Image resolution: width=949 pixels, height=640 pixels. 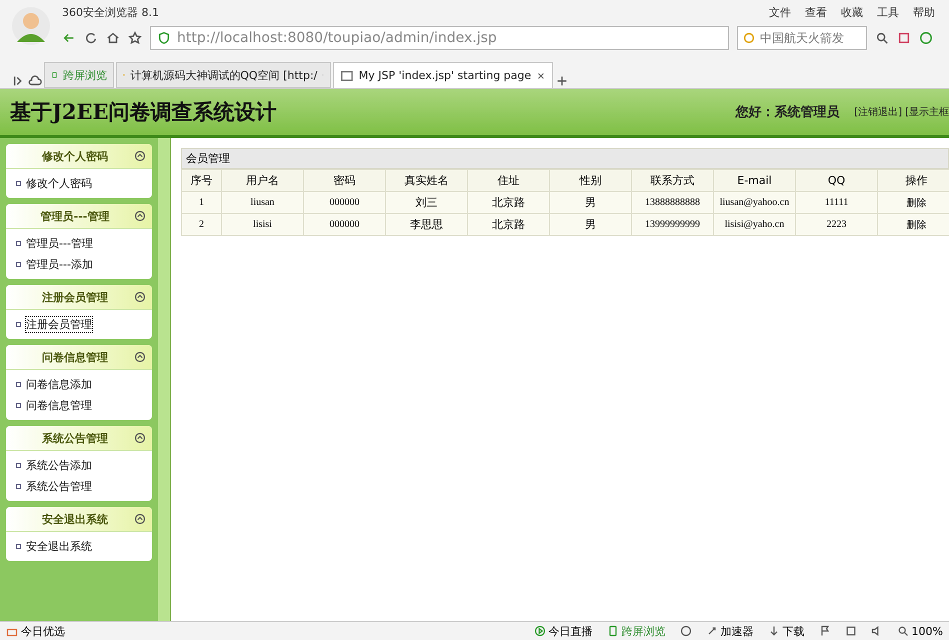 I want to click on menu-item: 工具, so click(x=888, y=12).